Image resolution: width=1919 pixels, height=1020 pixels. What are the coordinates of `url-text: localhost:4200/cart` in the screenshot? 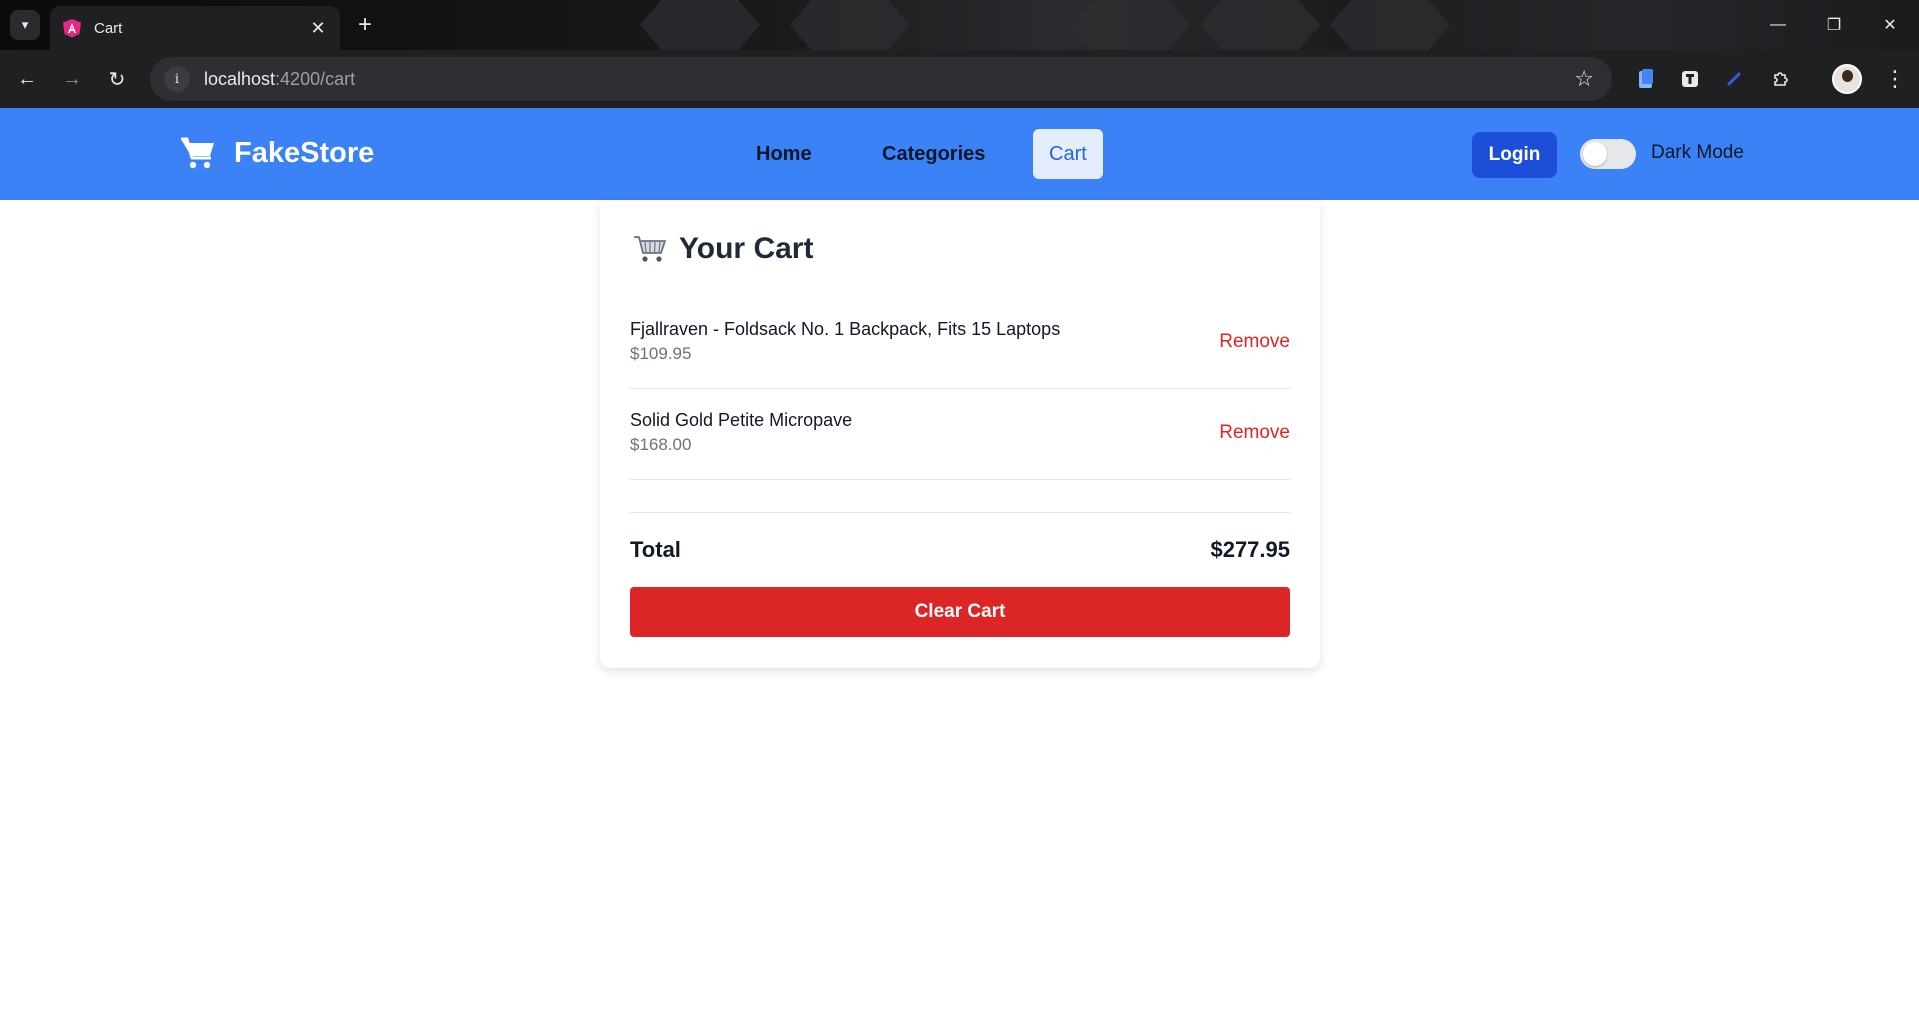 It's located at (279, 79).